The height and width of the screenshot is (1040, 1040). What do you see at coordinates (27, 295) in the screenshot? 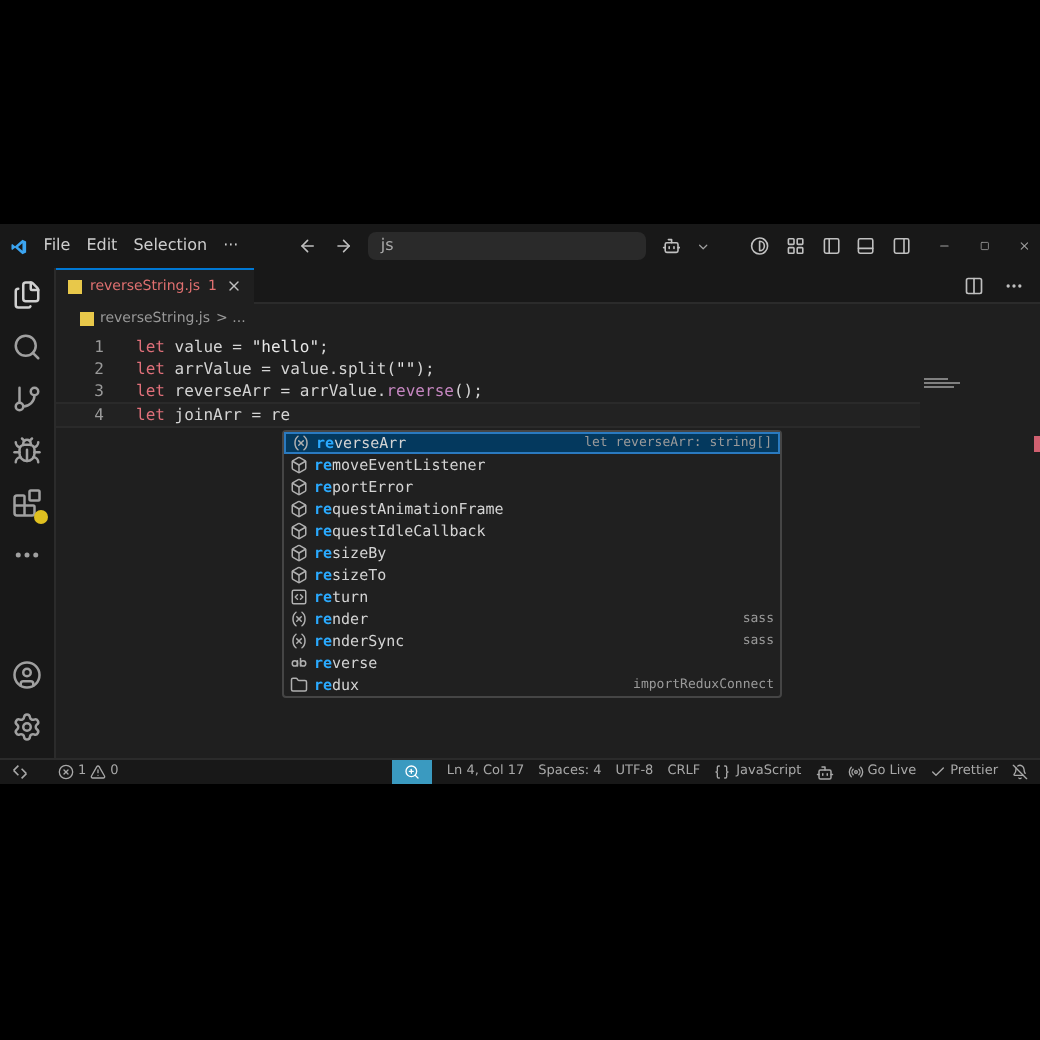
I see `files-icon` at bounding box center [27, 295].